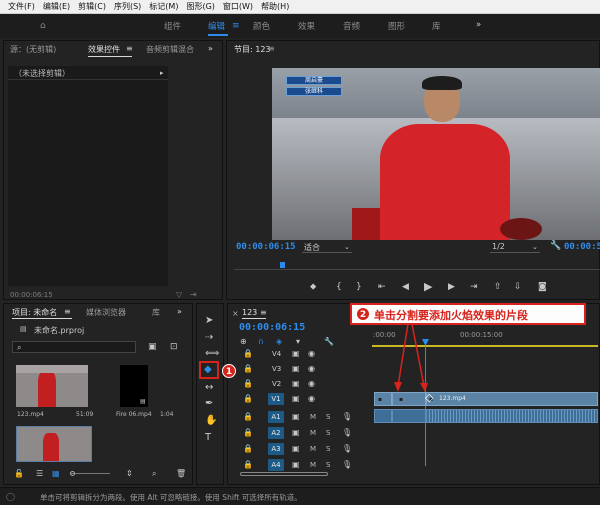 This screenshot has width=600, height=505. I want to click on new-bin-icon: ▣, so click(152, 347).